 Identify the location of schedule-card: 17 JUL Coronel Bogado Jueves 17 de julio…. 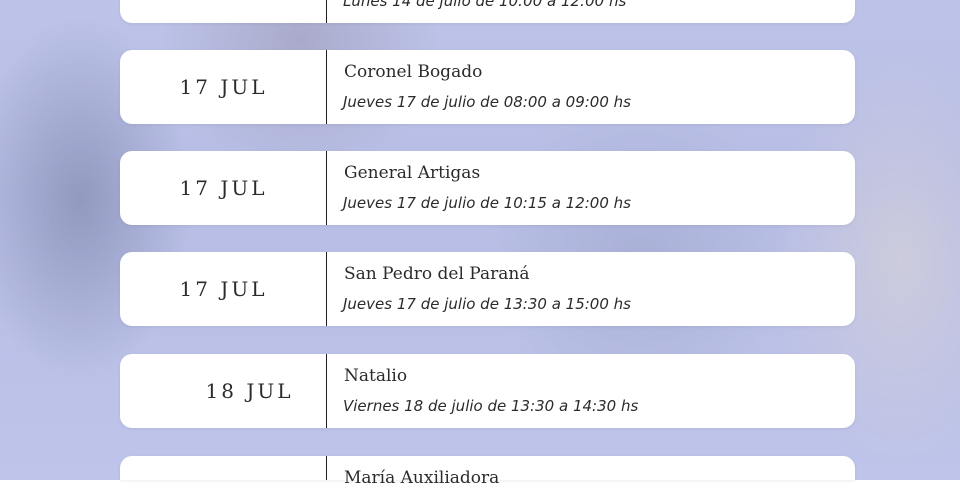
(487, 87).